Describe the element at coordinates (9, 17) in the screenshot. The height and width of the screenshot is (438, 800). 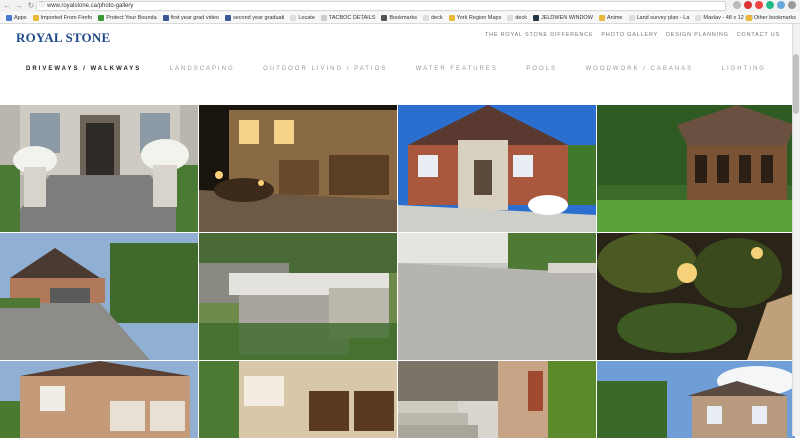
I see `apps-icon` at that location.